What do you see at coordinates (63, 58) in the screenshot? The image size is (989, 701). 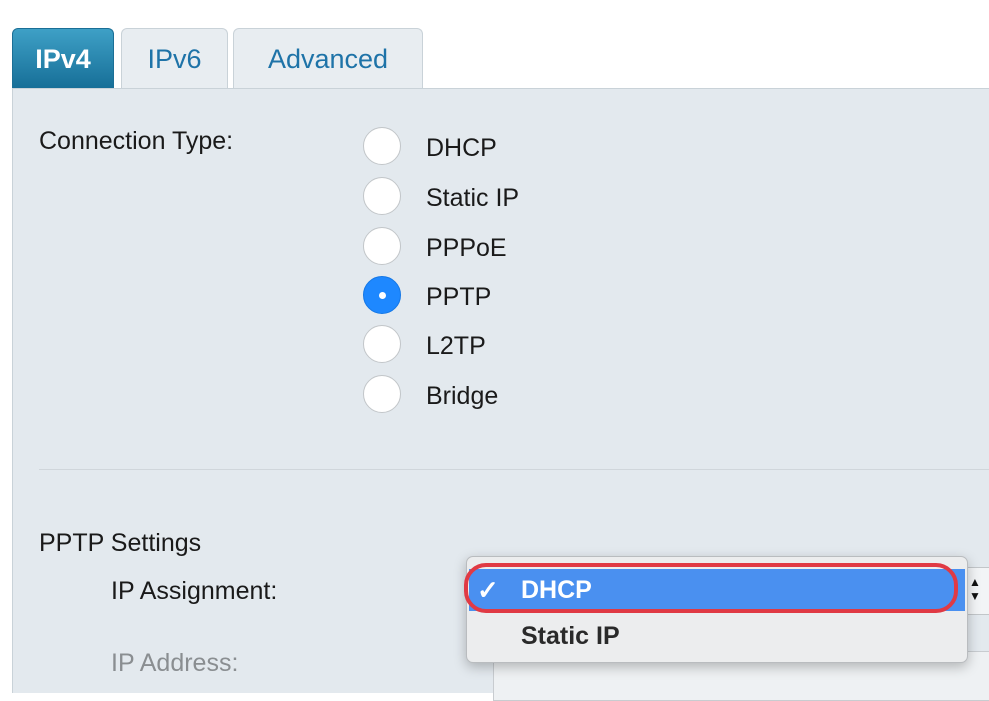 I see `tab-ipv4: IPv4` at bounding box center [63, 58].